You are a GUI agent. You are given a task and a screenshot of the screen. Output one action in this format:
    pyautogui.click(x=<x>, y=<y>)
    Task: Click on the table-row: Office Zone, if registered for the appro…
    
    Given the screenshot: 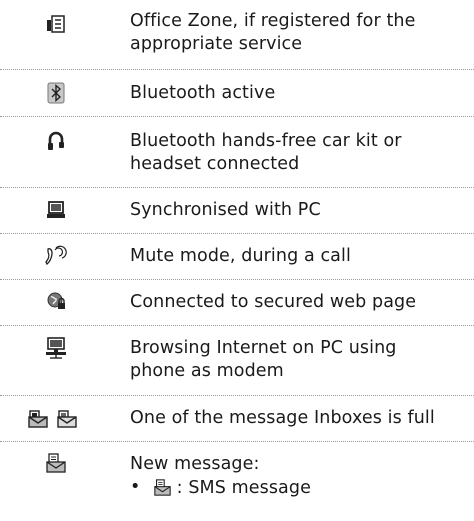 What is the action you would take?
    pyautogui.click(x=237, y=34)
    